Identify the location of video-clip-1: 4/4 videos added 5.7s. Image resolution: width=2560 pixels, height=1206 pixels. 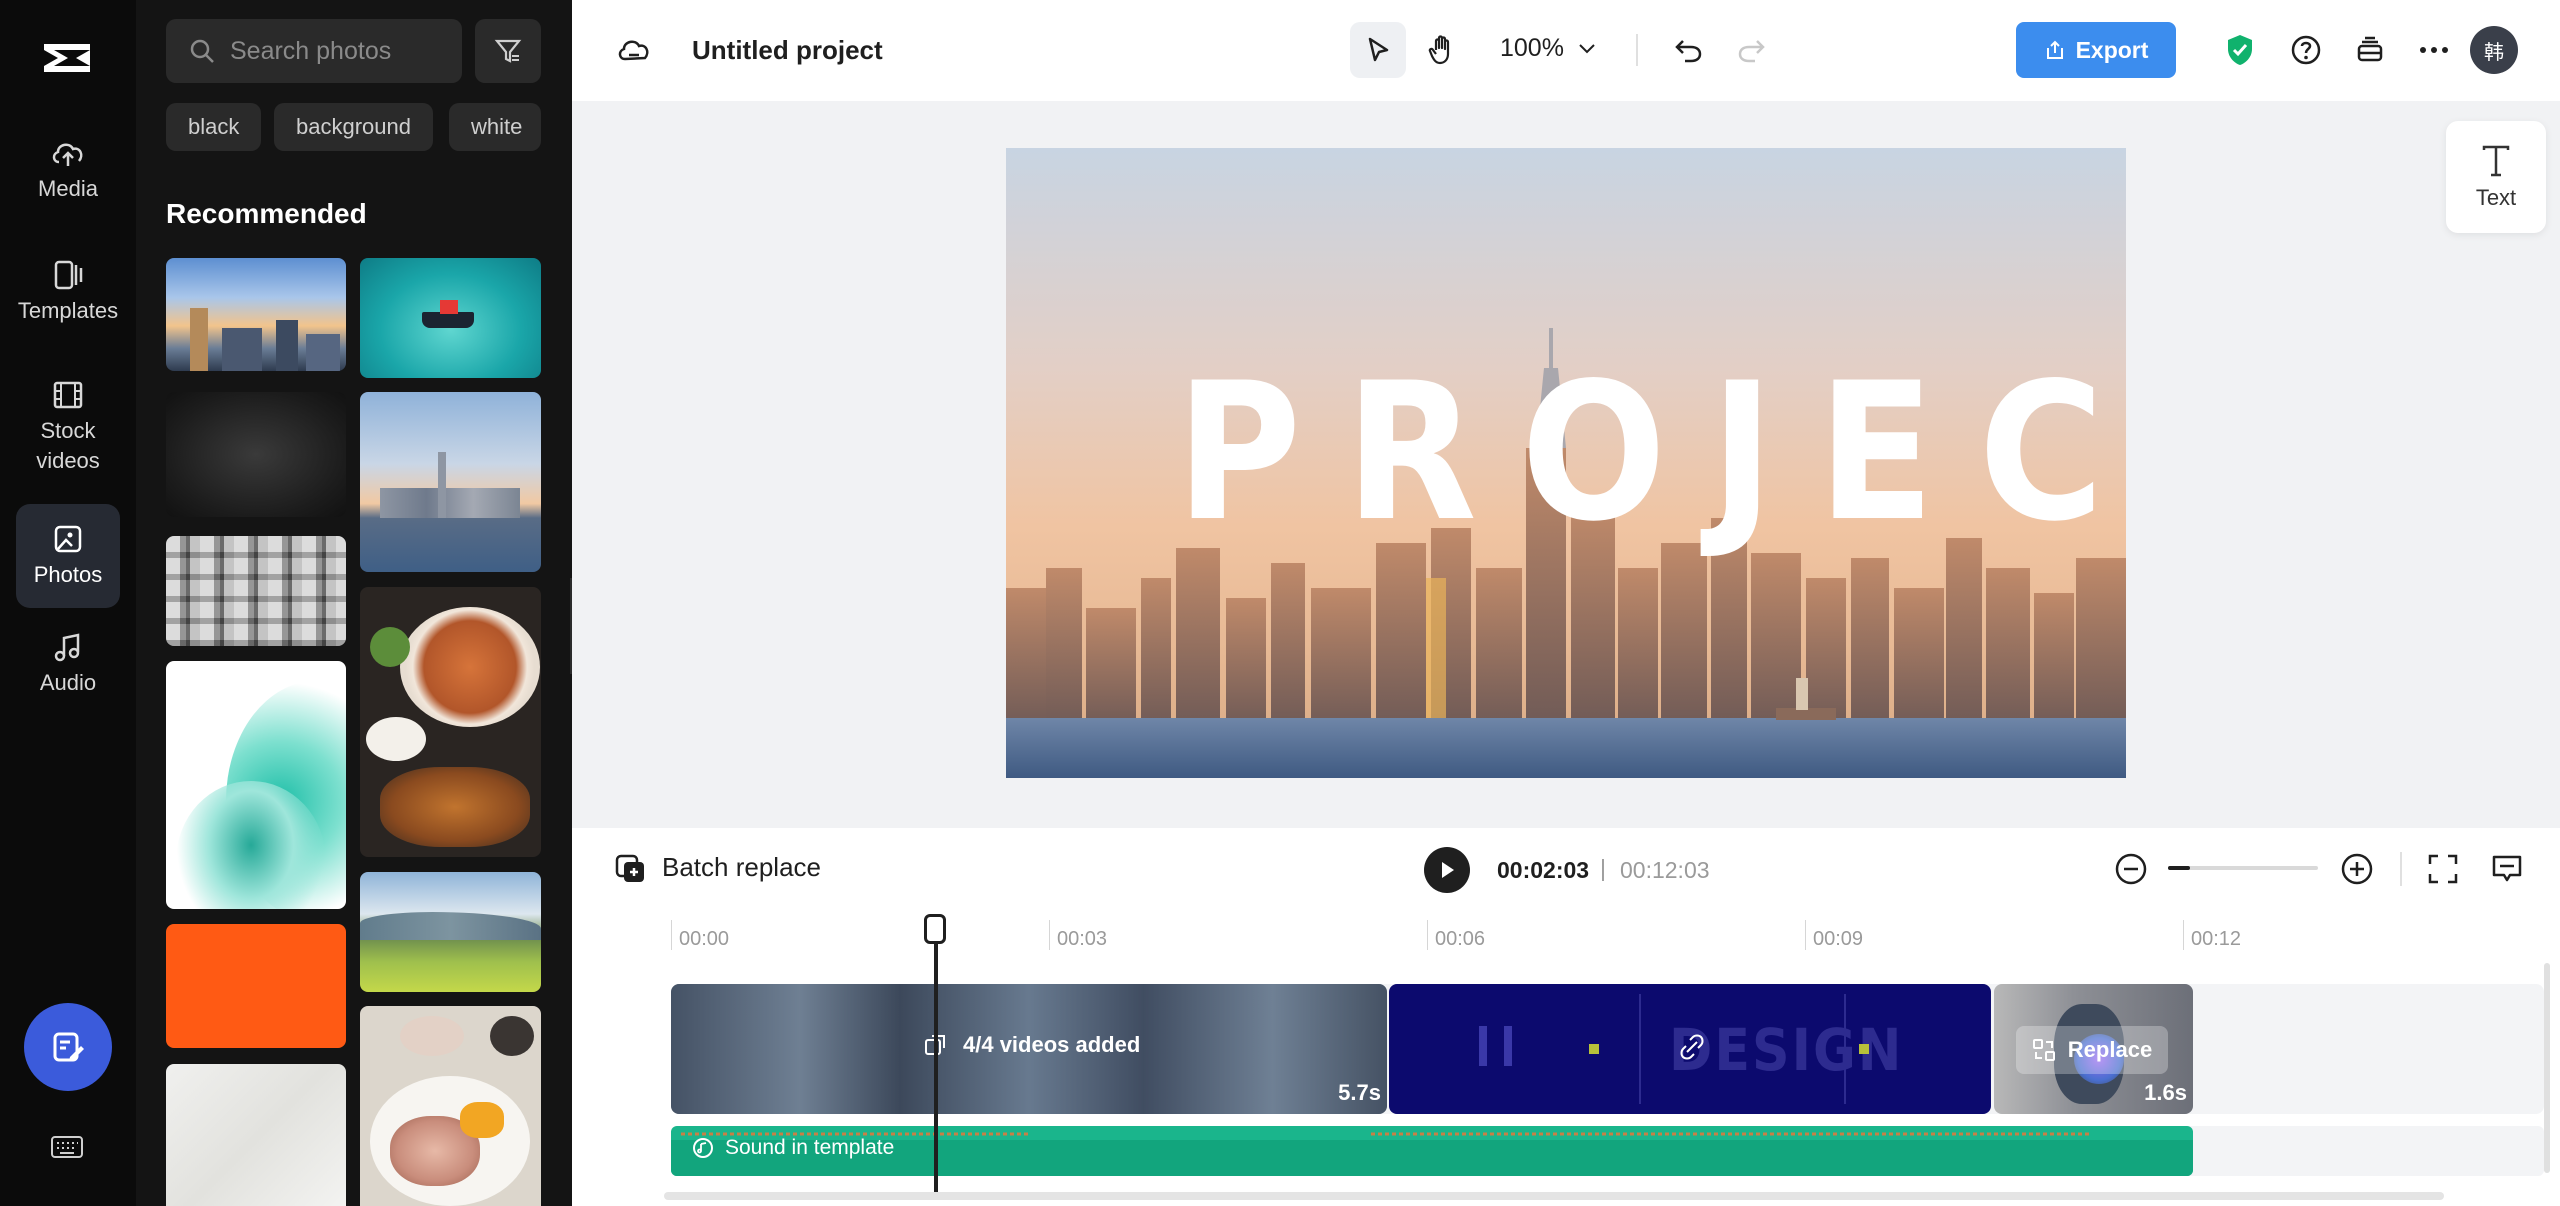
(1029, 1049).